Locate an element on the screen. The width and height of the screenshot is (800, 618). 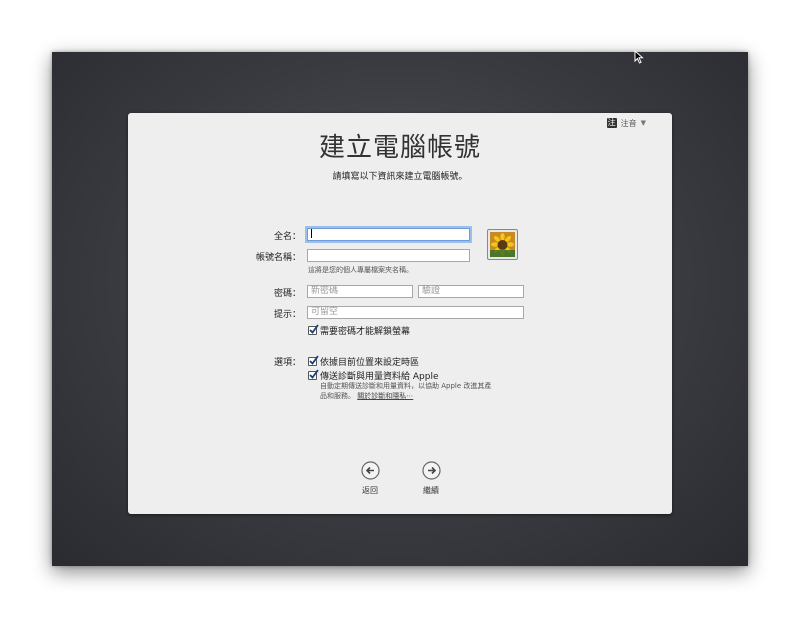
password-hint-input: 可留空 is located at coordinates (415, 312).